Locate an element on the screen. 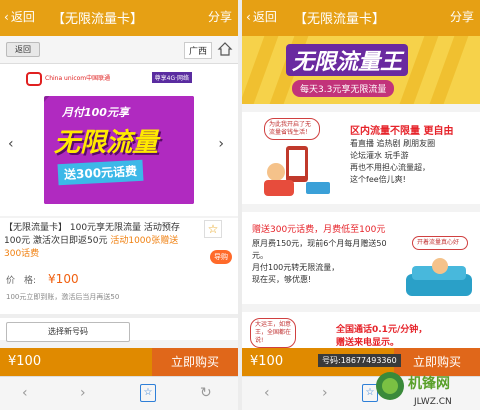 This screenshot has width=480, height=410. promo-image: 月付100元享 无限流量 送300元话费 is located at coordinates (119, 150).